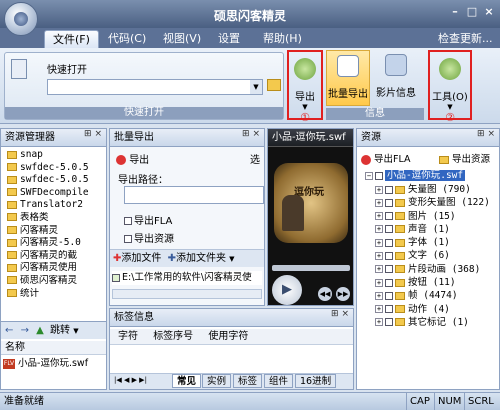 The width and height of the screenshot is (500, 410). Describe the element at coordinates (432, 216) in the screenshot. I see `tree-item-images: + 图片 (15)` at that location.